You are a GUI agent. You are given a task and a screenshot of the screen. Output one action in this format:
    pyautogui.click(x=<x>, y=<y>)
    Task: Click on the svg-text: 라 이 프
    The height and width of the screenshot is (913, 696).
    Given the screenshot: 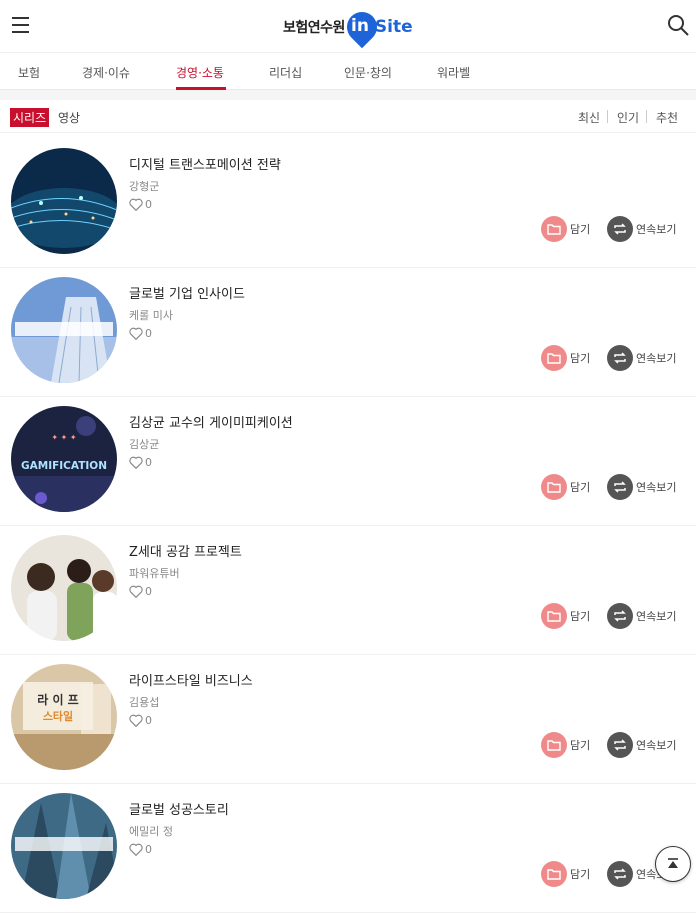 What is the action you would take?
    pyautogui.click(x=57, y=699)
    